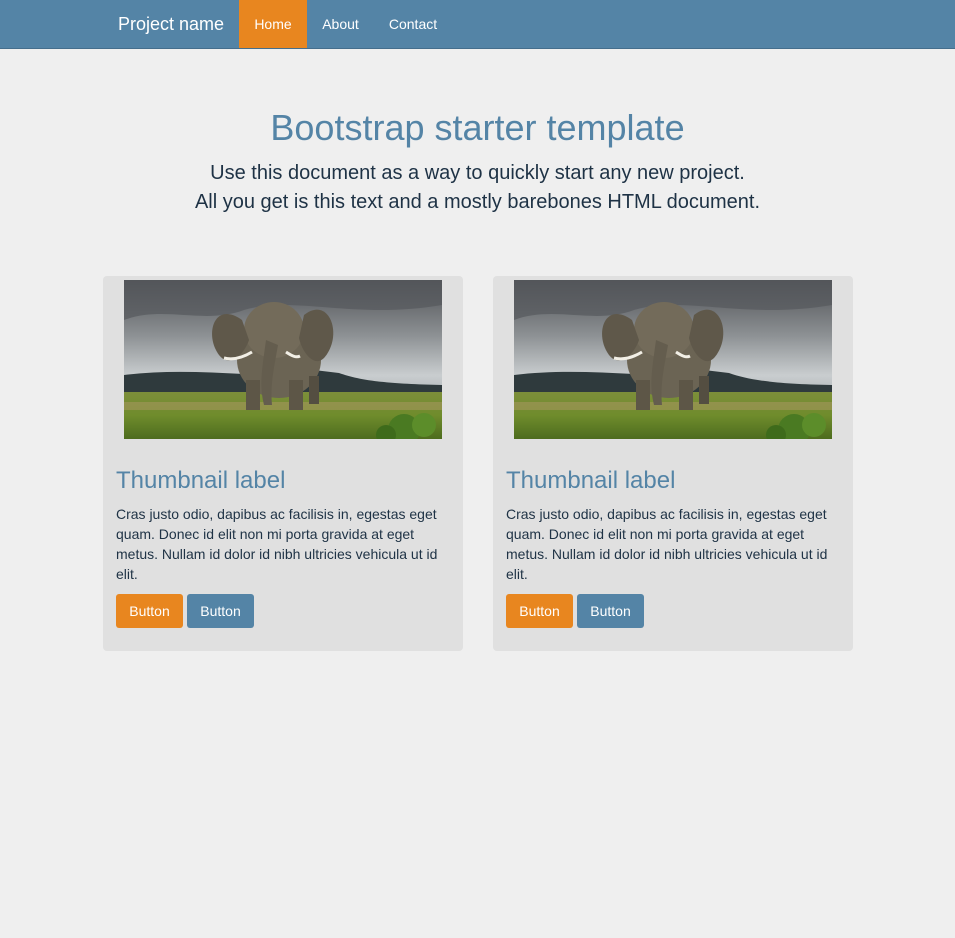 The image size is (955, 938). What do you see at coordinates (171, 24) in the screenshot?
I see `brand-link: Project name` at bounding box center [171, 24].